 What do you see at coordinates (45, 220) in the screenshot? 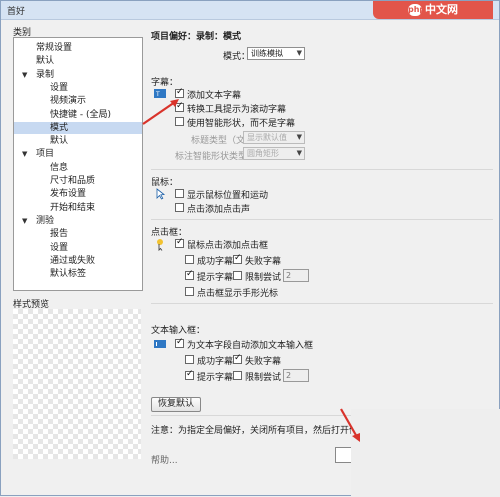
I see `tree-item-label: 测验` at bounding box center [45, 220].